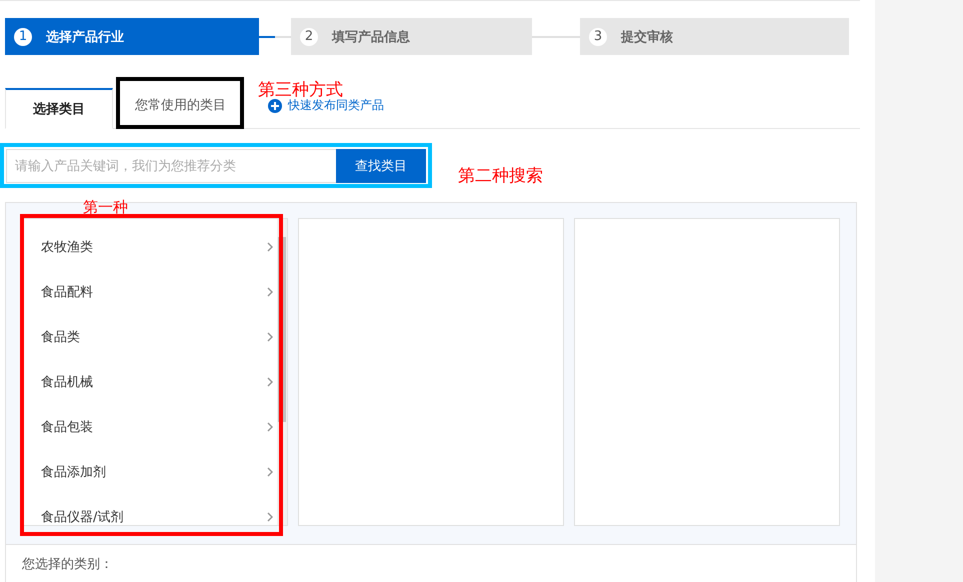 The height and width of the screenshot is (582, 963). What do you see at coordinates (67, 564) in the screenshot?
I see `selected-category-label: 您选择的类别：` at bounding box center [67, 564].